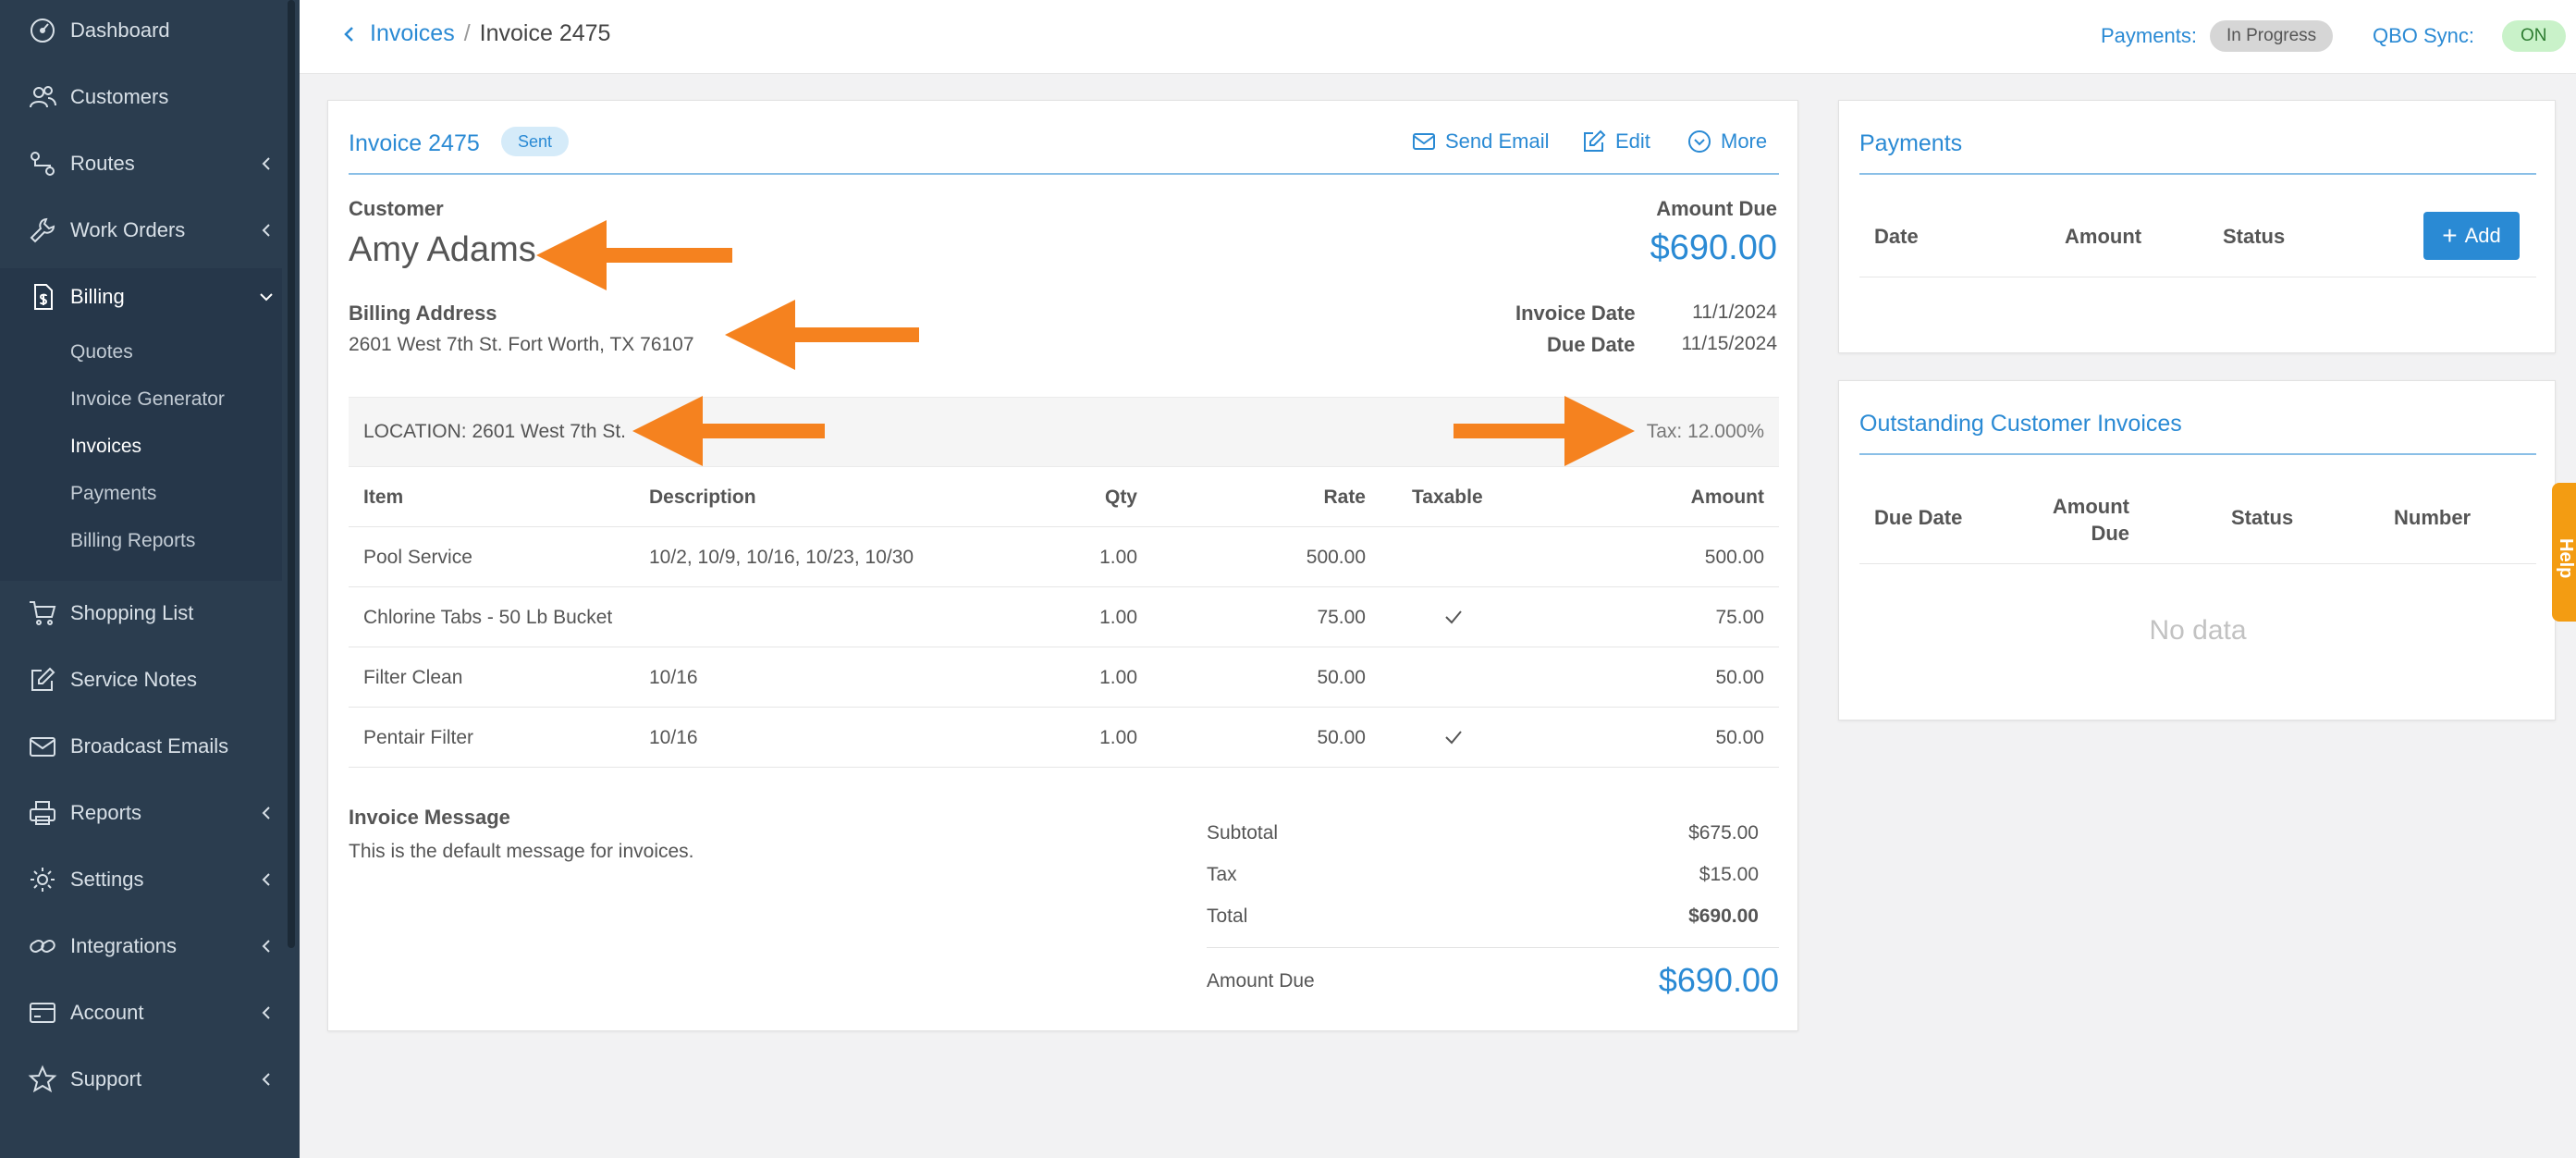  Describe the element at coordinates (2197, 226) in the screenshot. I see `payments-card: Payments Date Amount Status + Add` at that location.